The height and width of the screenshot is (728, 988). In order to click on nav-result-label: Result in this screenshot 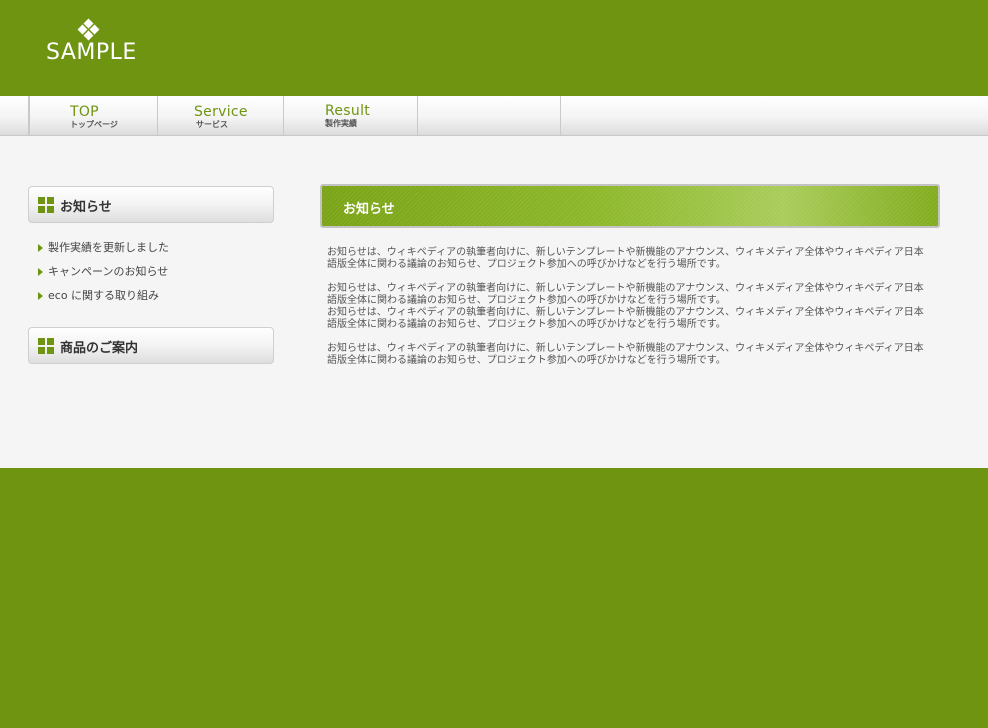, I will do `click(348, 111)`.